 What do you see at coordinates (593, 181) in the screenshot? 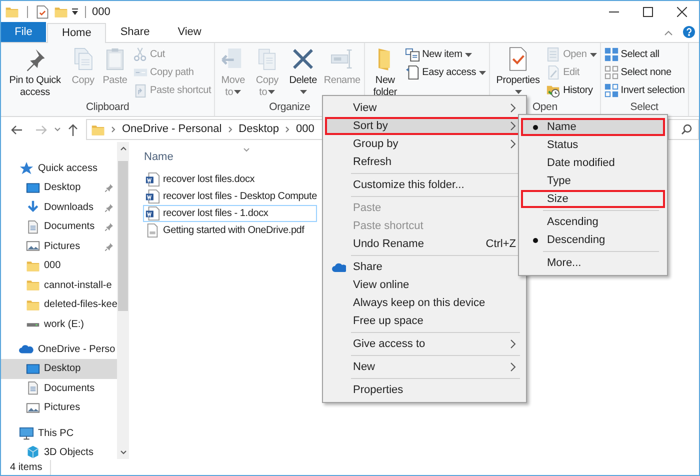
I see `menu-item: Type` at bounding box center [593, 181].